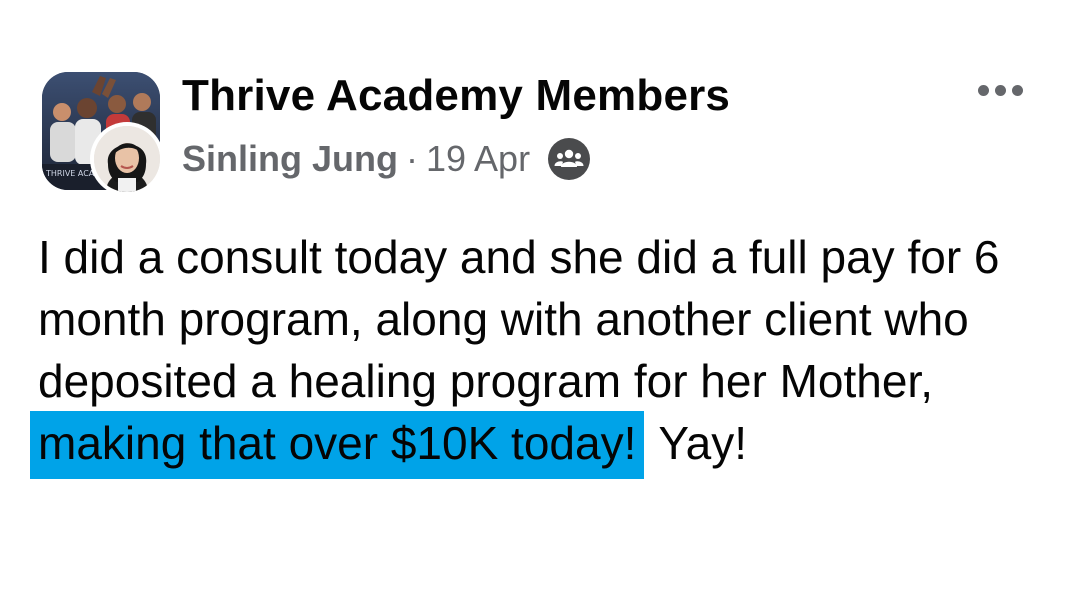 Image resolution: width=1080 pixels, height=600 pixels. I want to click on post-body-last-line: making that over $10K today! Yay!, so click(544, 445).